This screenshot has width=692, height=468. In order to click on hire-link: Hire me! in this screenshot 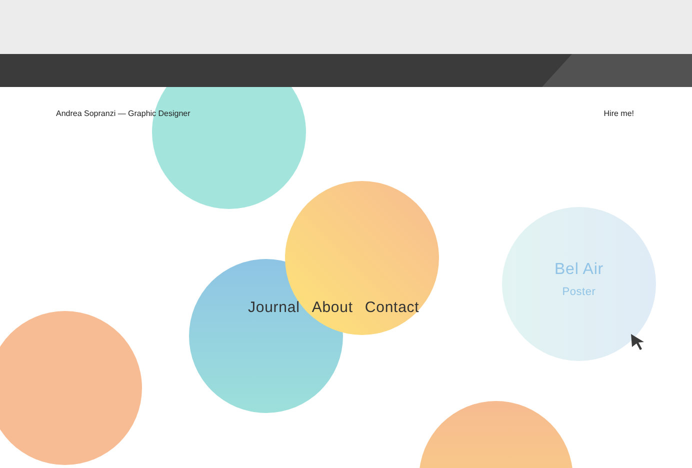, I will do `click(619, 114)`.